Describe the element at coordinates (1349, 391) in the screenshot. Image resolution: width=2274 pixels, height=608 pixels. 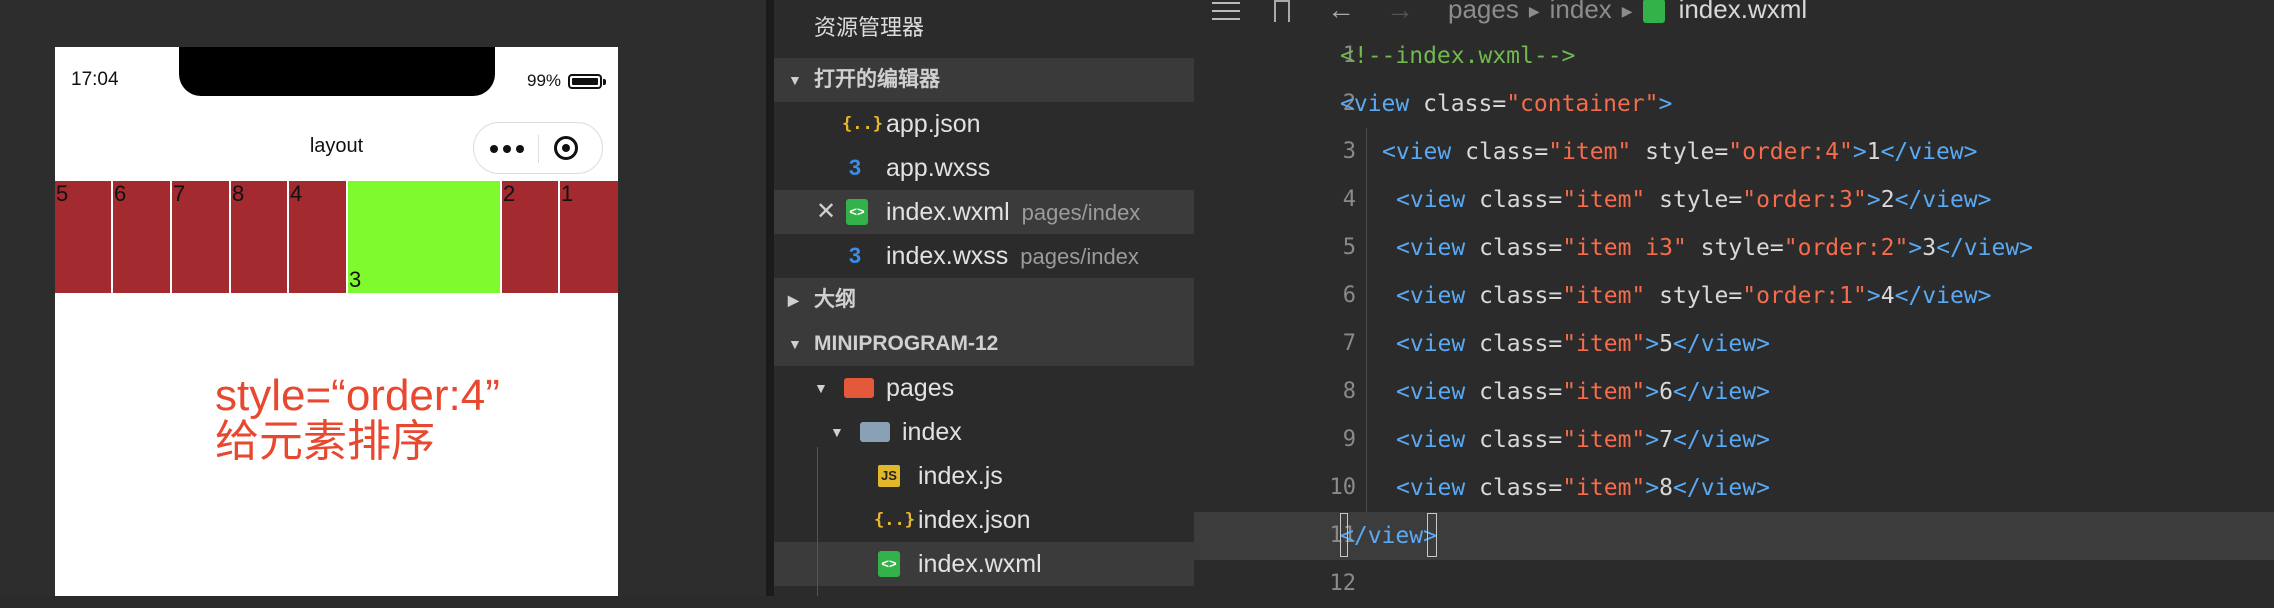
I see `line-number: 8` at that location.